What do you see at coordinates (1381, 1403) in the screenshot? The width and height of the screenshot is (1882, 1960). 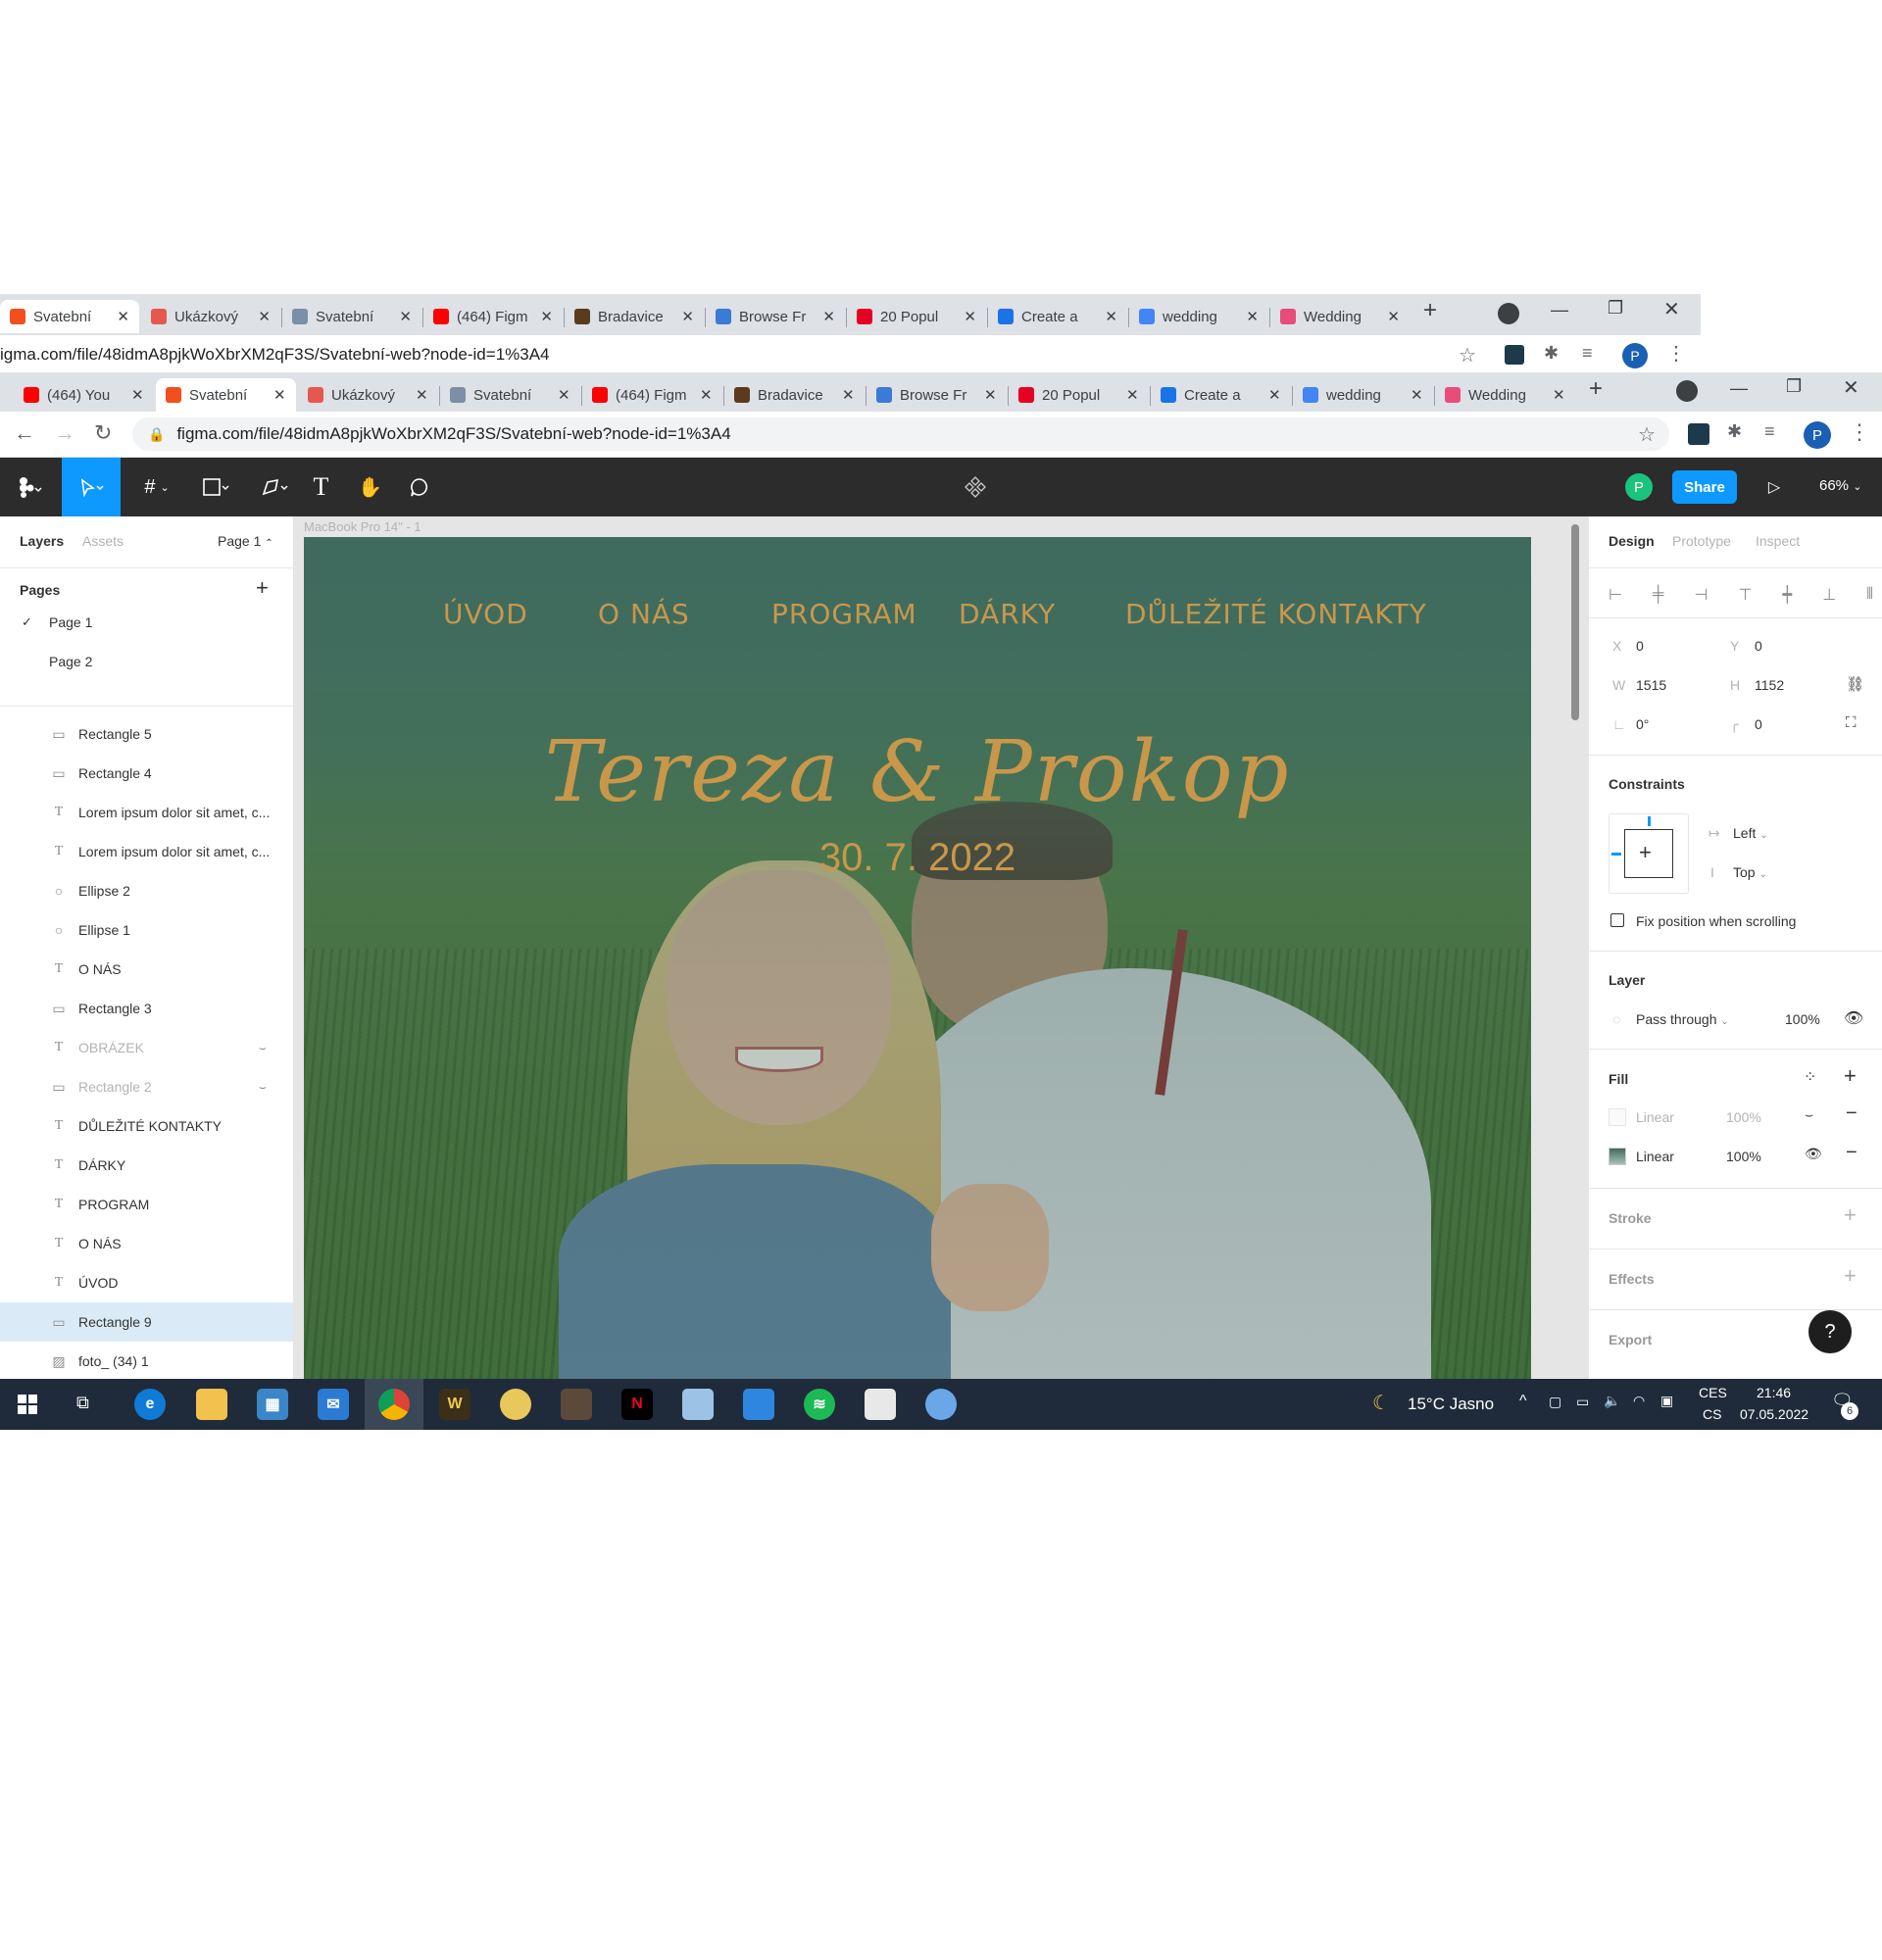 I see `moon-weather-icon: ☾` at bounding box center [1381, 1403].